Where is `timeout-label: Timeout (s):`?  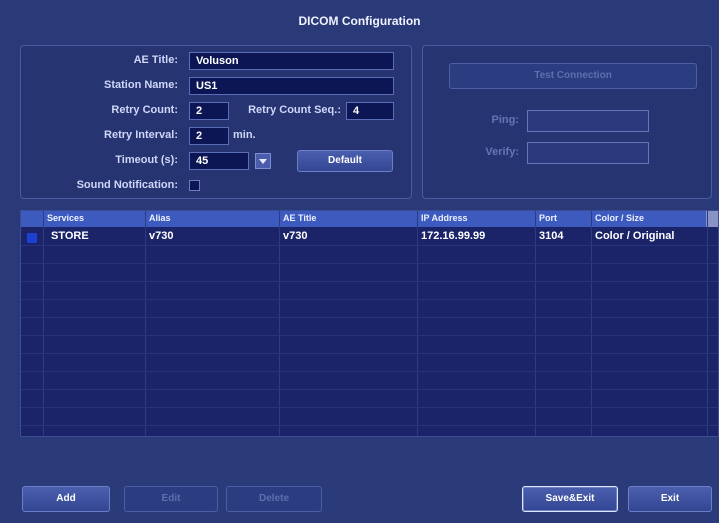
timeout-label: Timeout (s): is located at coordinates (146, 160).